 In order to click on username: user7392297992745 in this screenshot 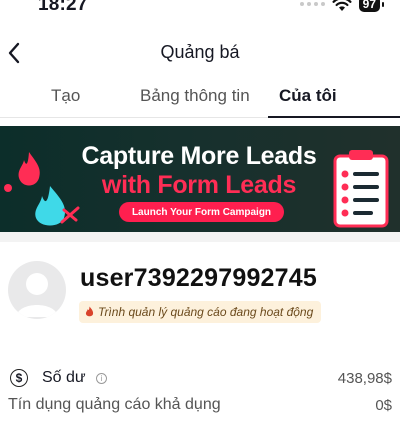, I will do `click(198, 278)`.